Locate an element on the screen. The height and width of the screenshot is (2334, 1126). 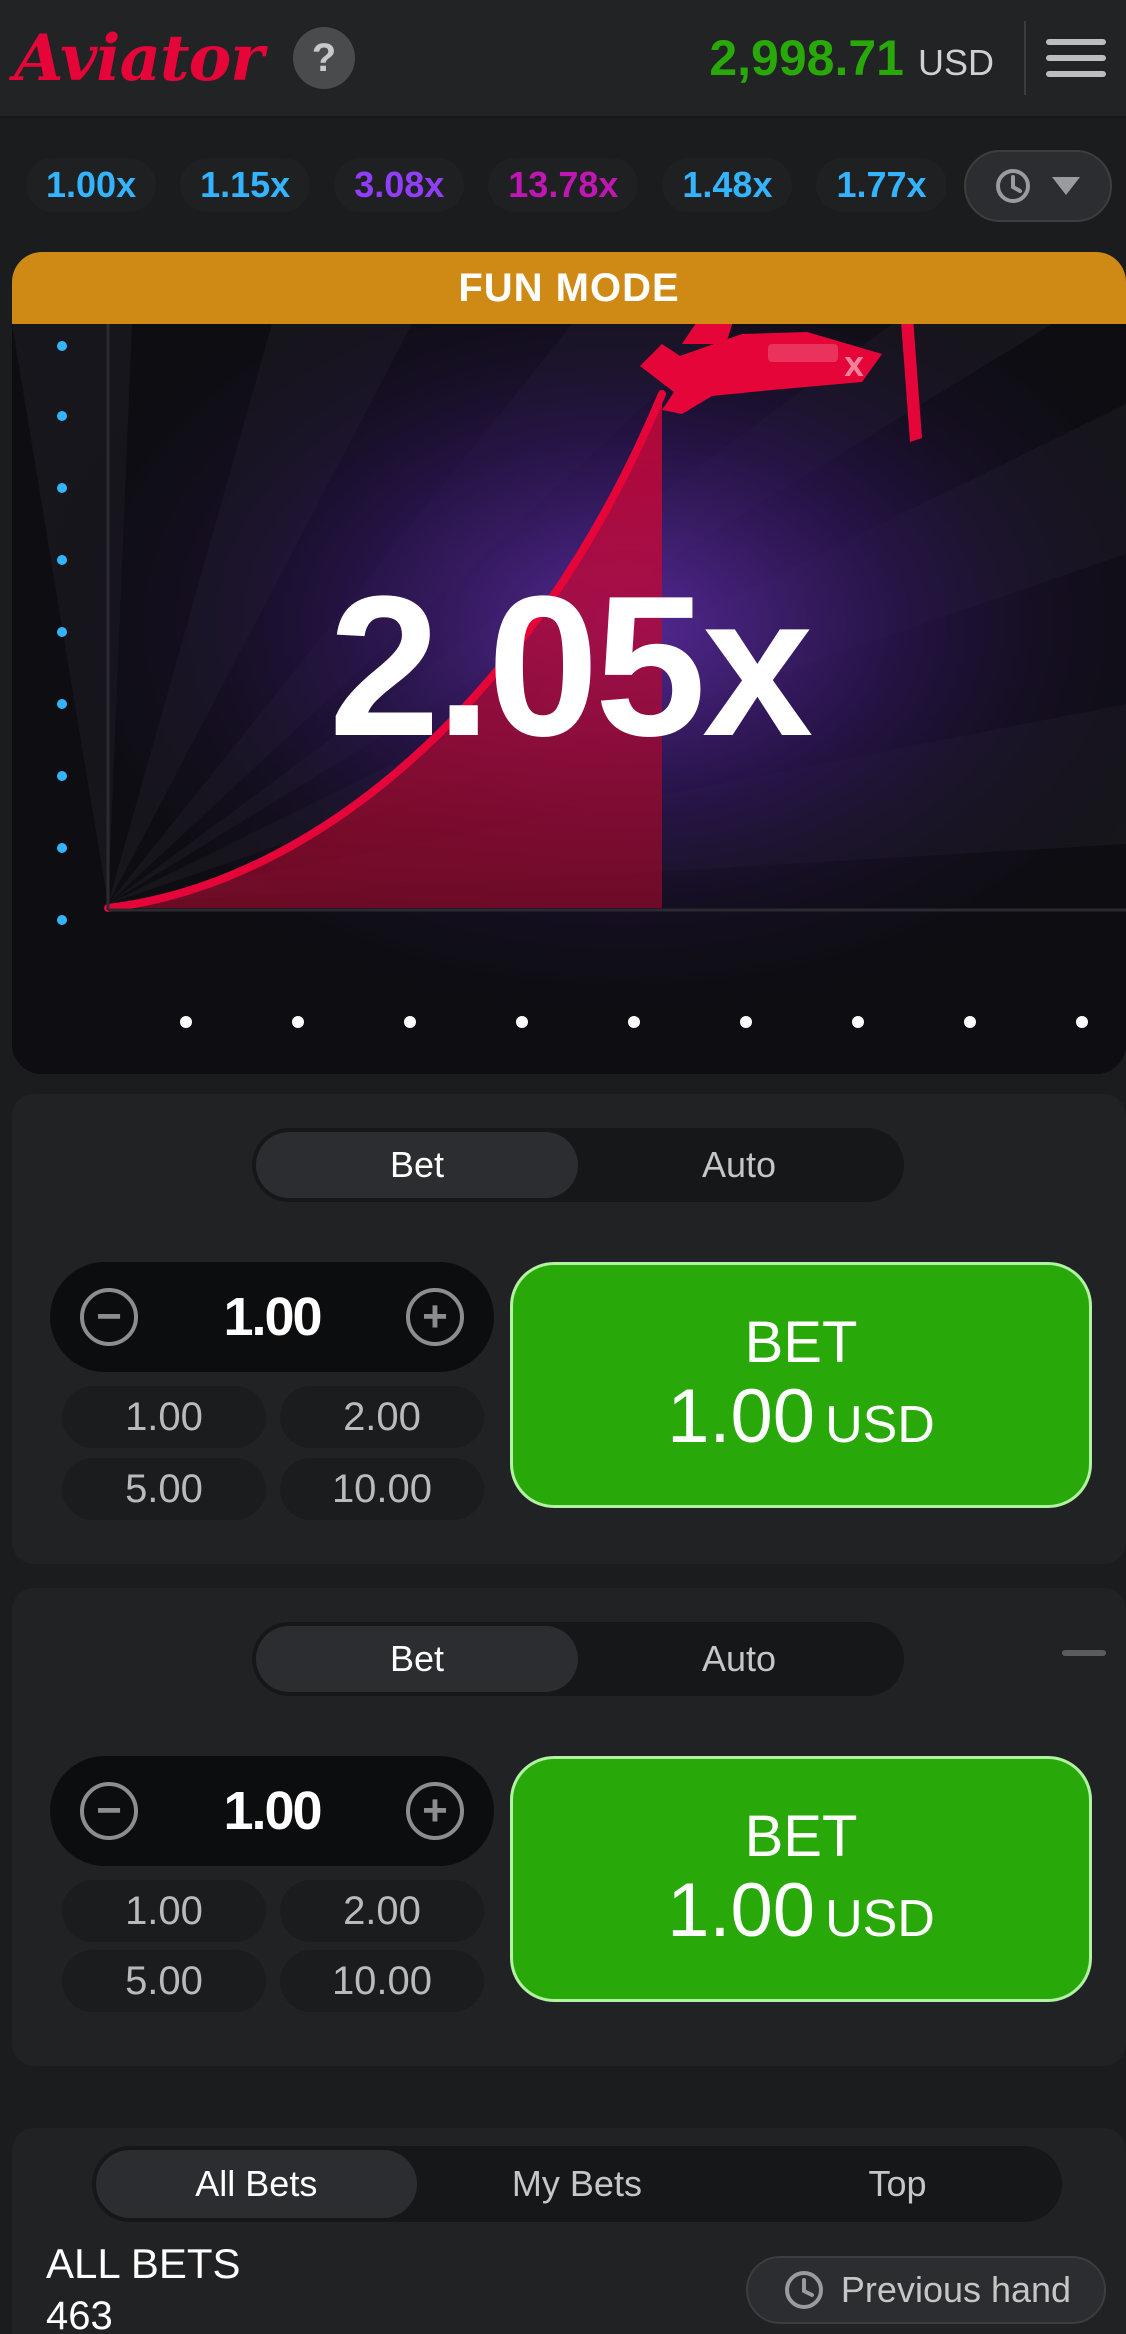
bets-tabs: All Bets My Bets Top is located at coordinates (577, 2184).